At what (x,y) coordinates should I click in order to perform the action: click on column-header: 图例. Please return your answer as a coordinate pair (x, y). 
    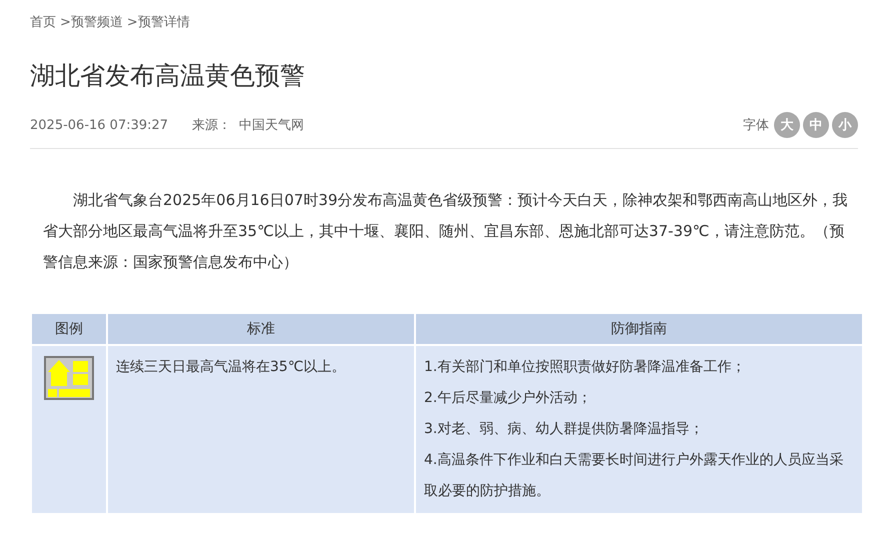
    Looking at the image, I should click on (69, 329).